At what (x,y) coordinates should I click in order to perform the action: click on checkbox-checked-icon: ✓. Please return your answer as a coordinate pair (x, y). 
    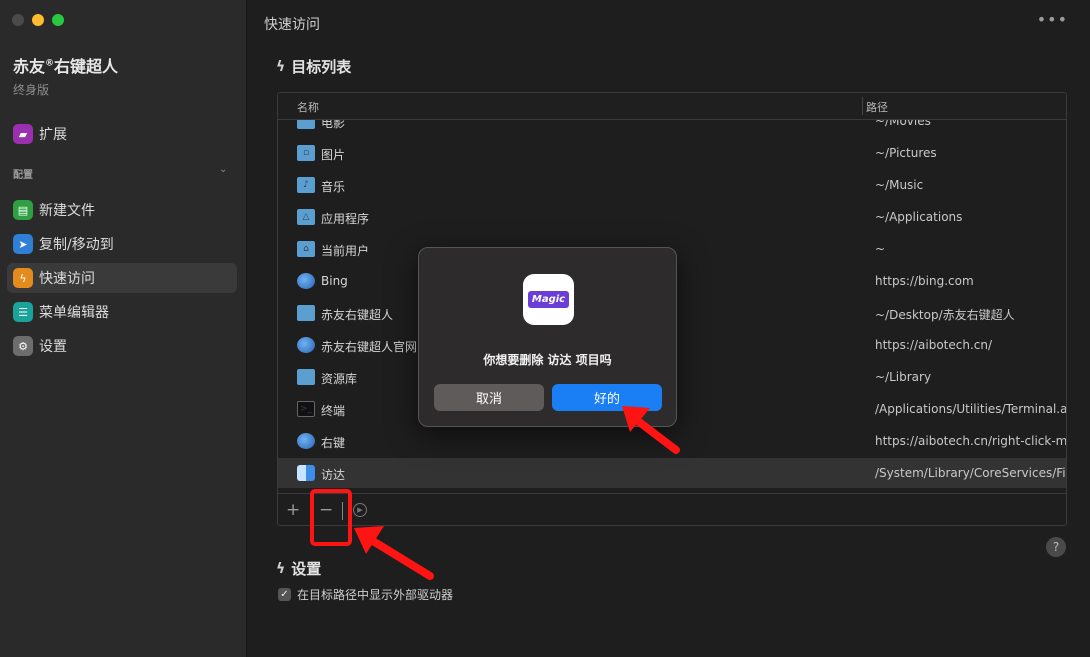
    Looking at the image, I should click on (284, 594).